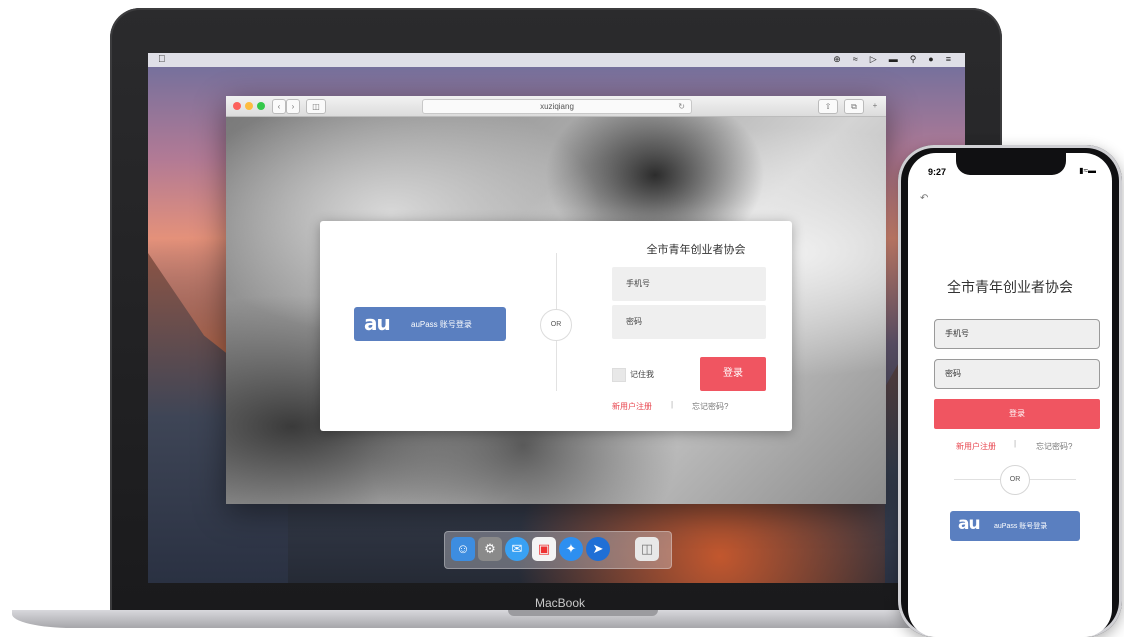  What do you see at coordinates (710, 406) in the screenshot?
I see `forgot-password-link: 忘记密码?` at bounding box center [710, 406].